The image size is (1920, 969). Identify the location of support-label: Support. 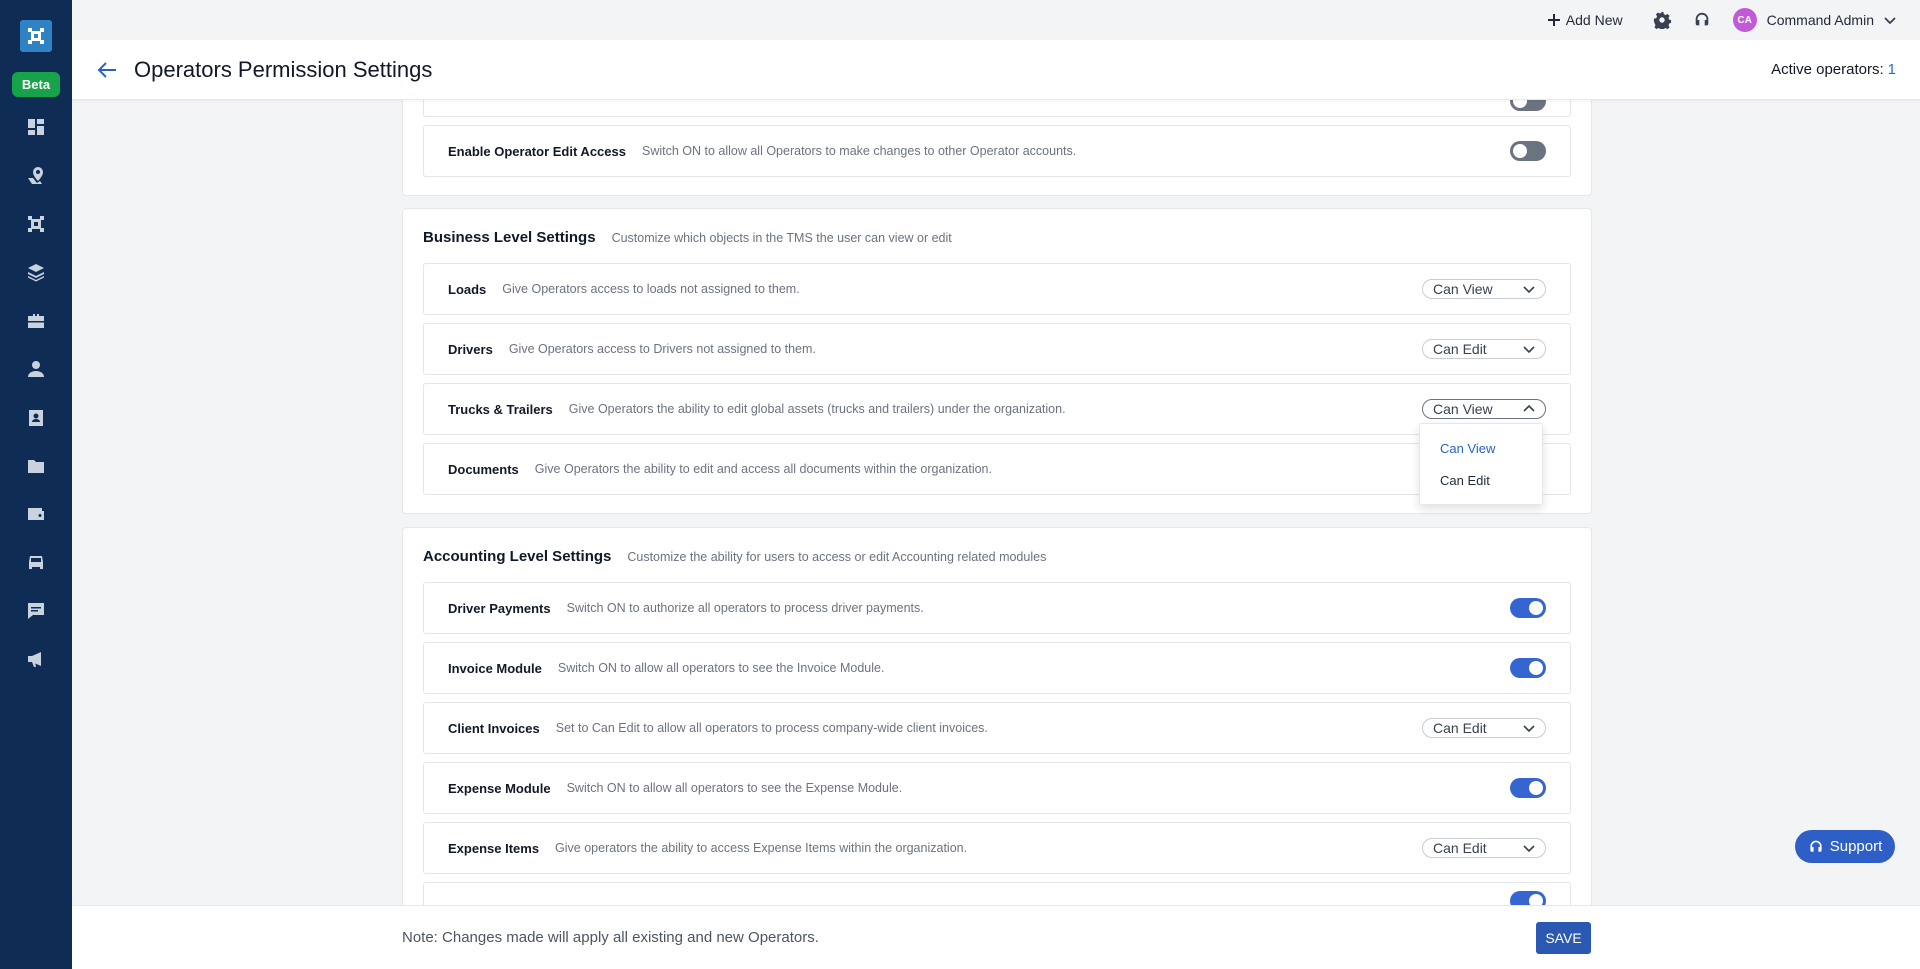
(1856, 846).